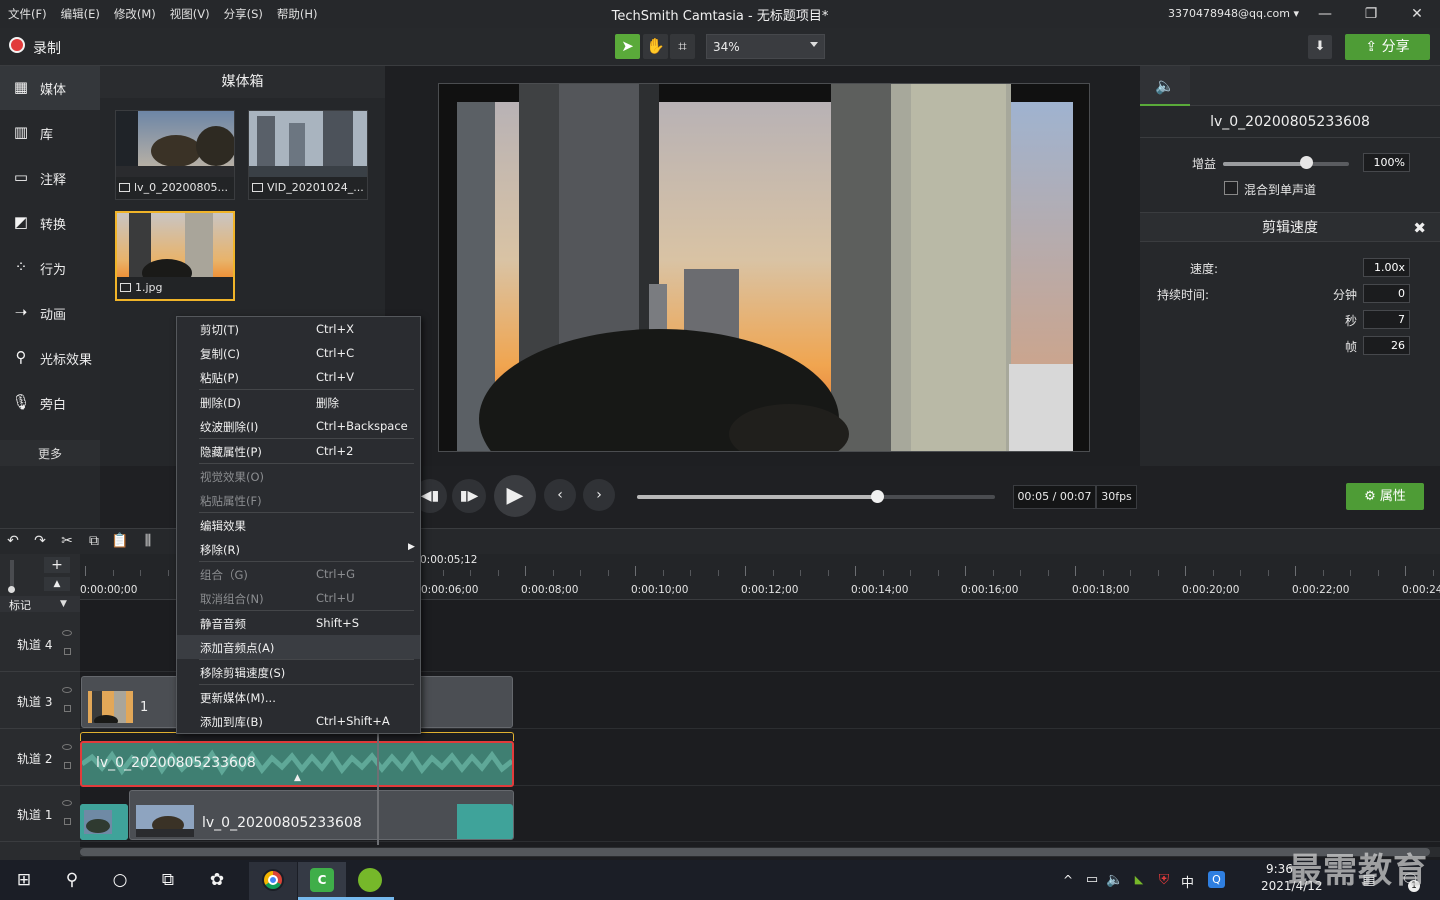 This screenshot has width=1440, height=900. I want to click on speed-field: 1.00x, so click(1386, 267).